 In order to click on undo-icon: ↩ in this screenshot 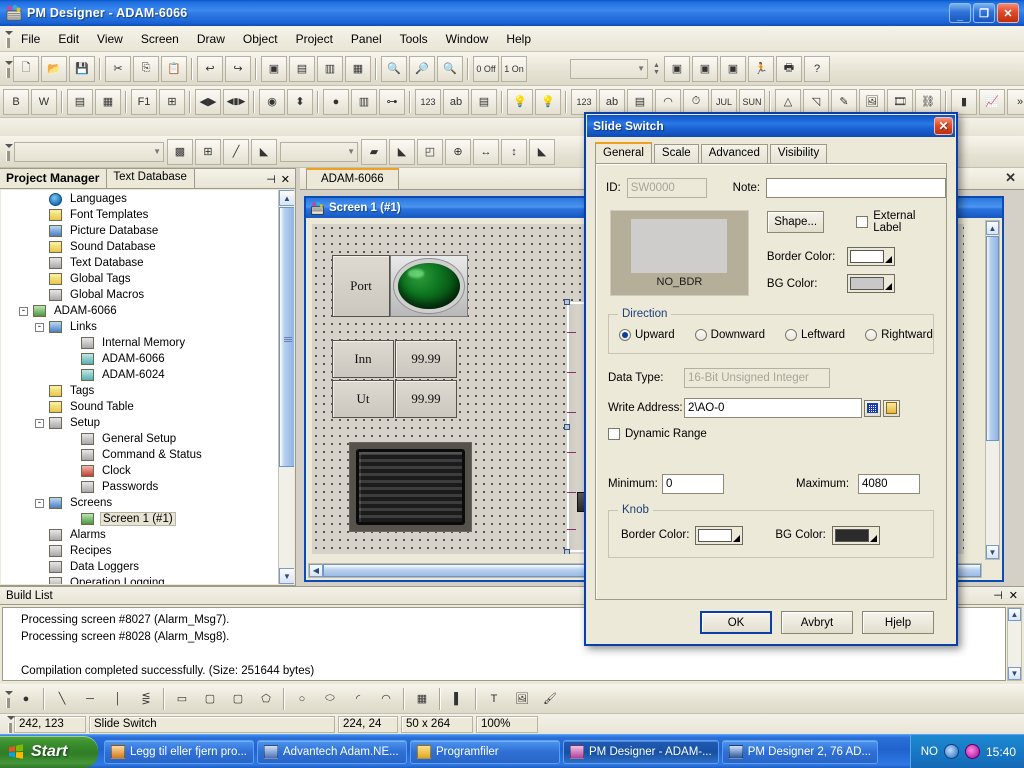, I will do `click(210, 68)`.